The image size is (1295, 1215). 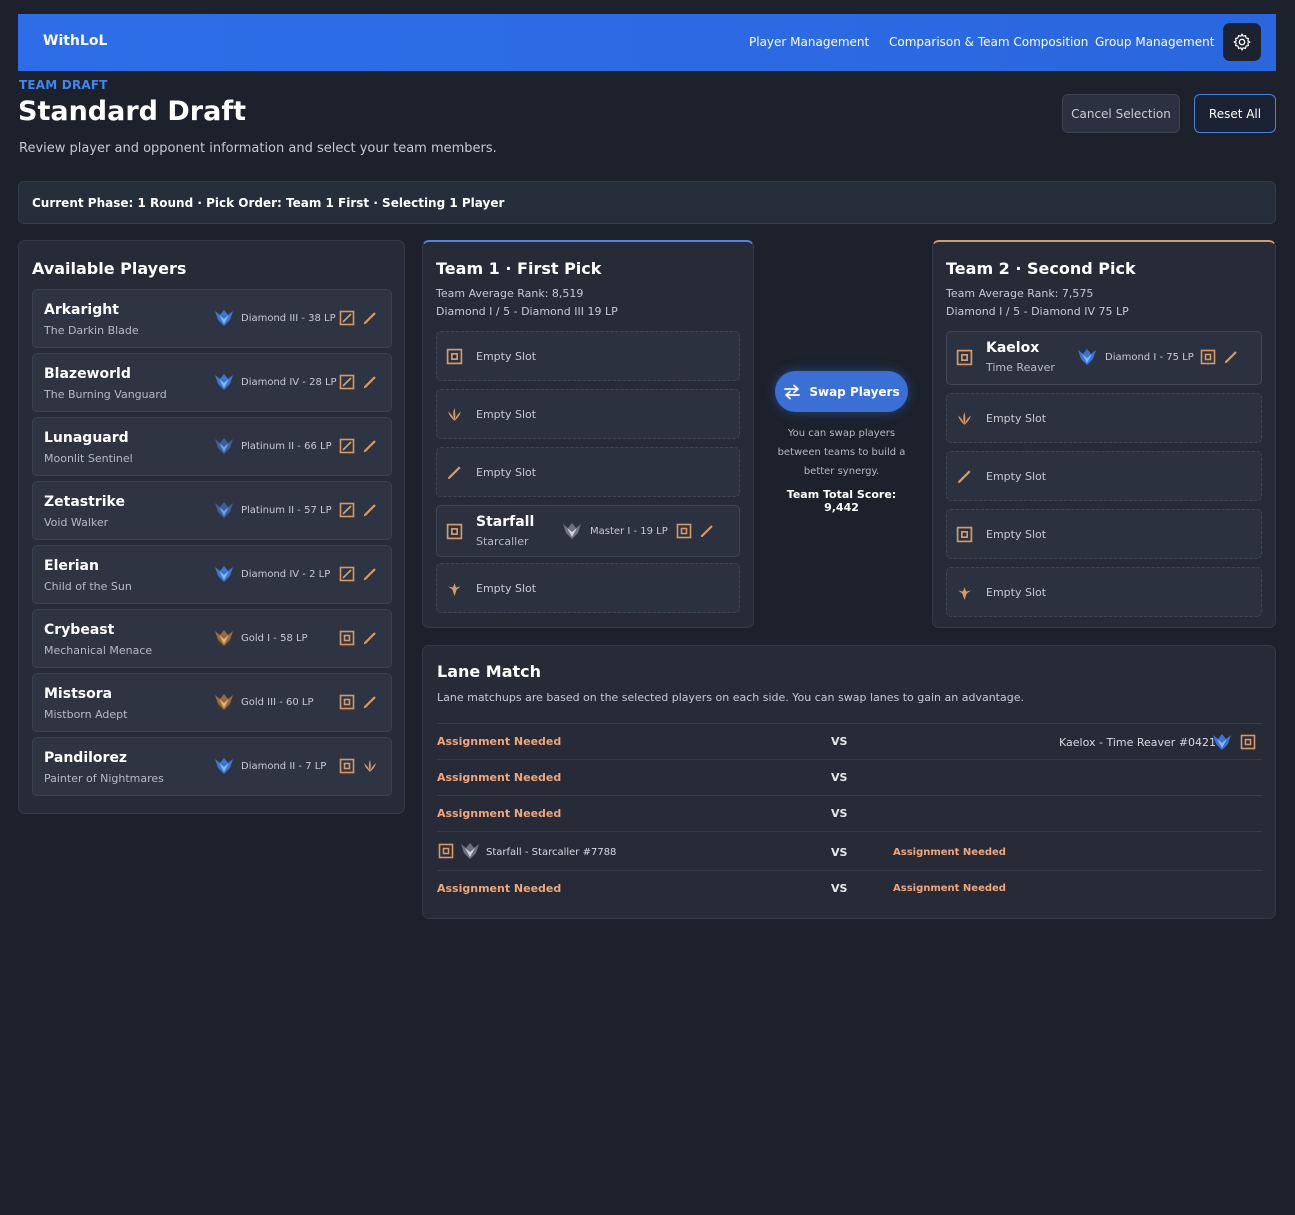 I want to click on lane-row-3: Assignment Needed VS, so click(x=849, y=813).